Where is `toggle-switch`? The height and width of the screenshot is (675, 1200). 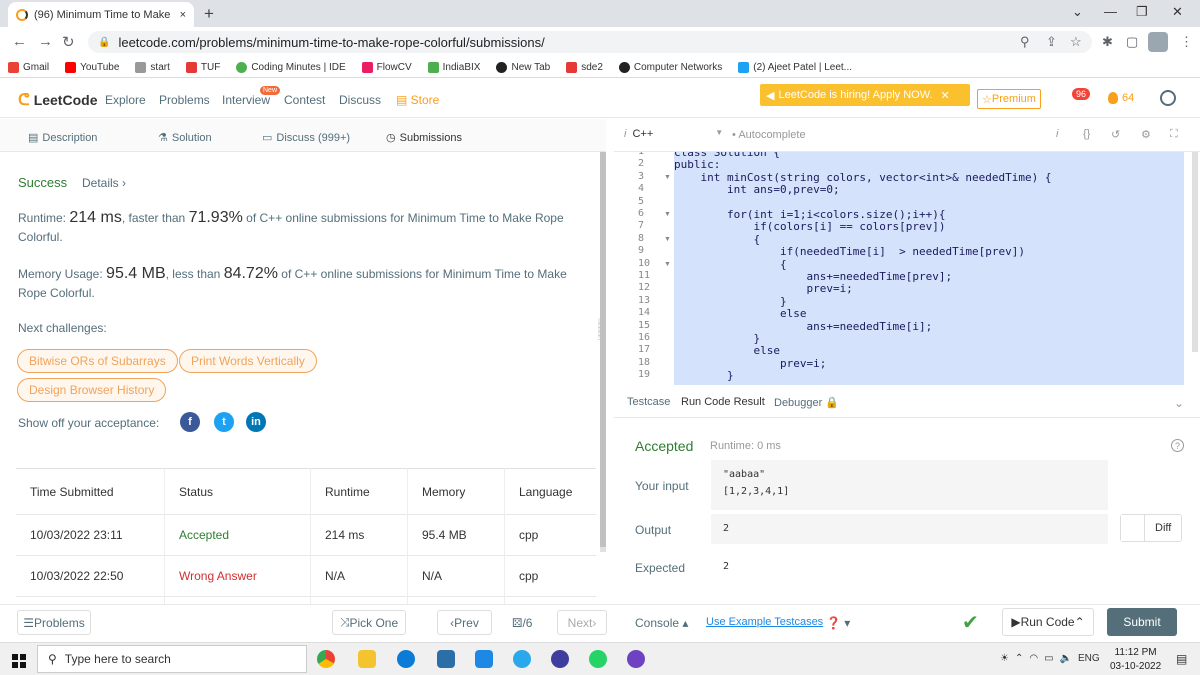 toggle-switch is located at coordinates (1133, 528).